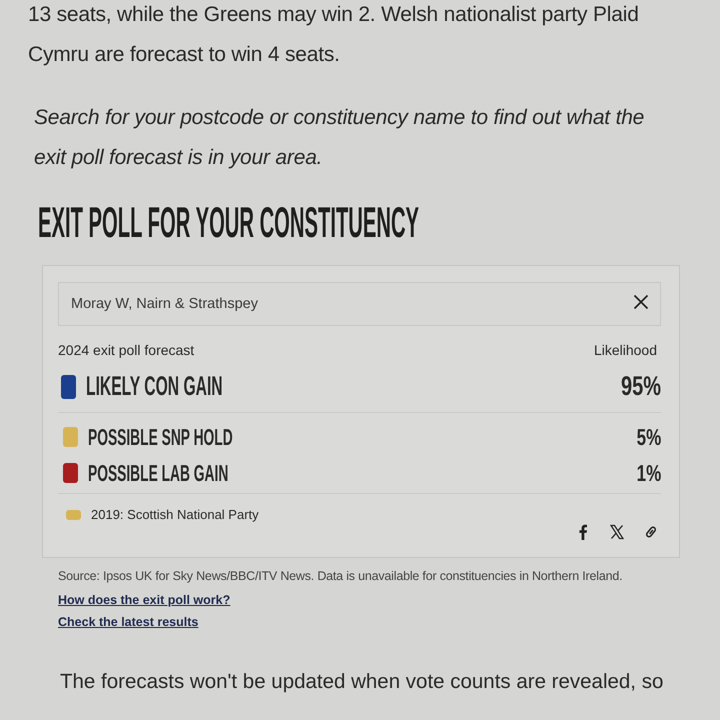  I want to click on link-icon, so click(651, 532).